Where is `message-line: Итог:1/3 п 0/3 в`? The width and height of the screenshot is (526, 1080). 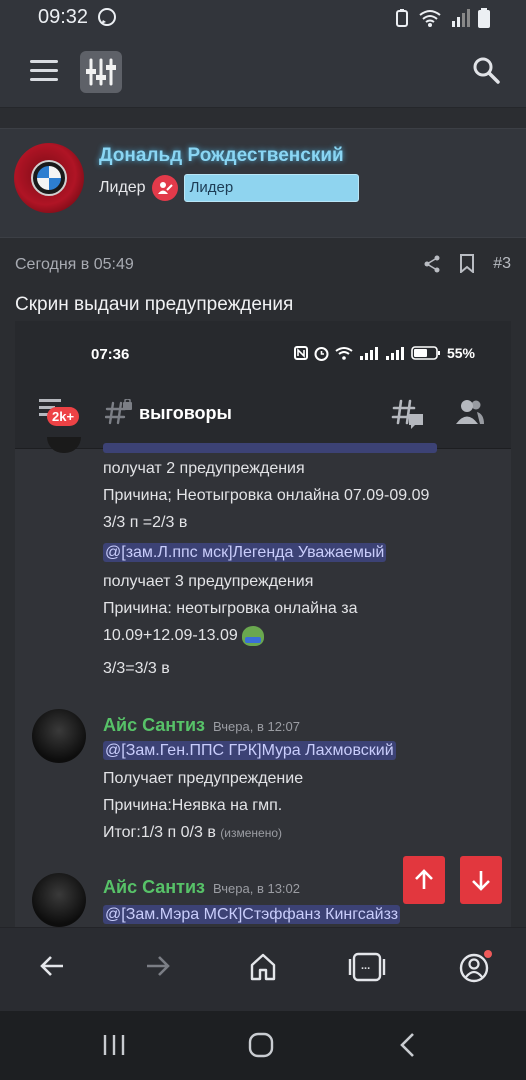 message-line: Итог:1/3 п 0/3 в is located at coordinates (159, 832).